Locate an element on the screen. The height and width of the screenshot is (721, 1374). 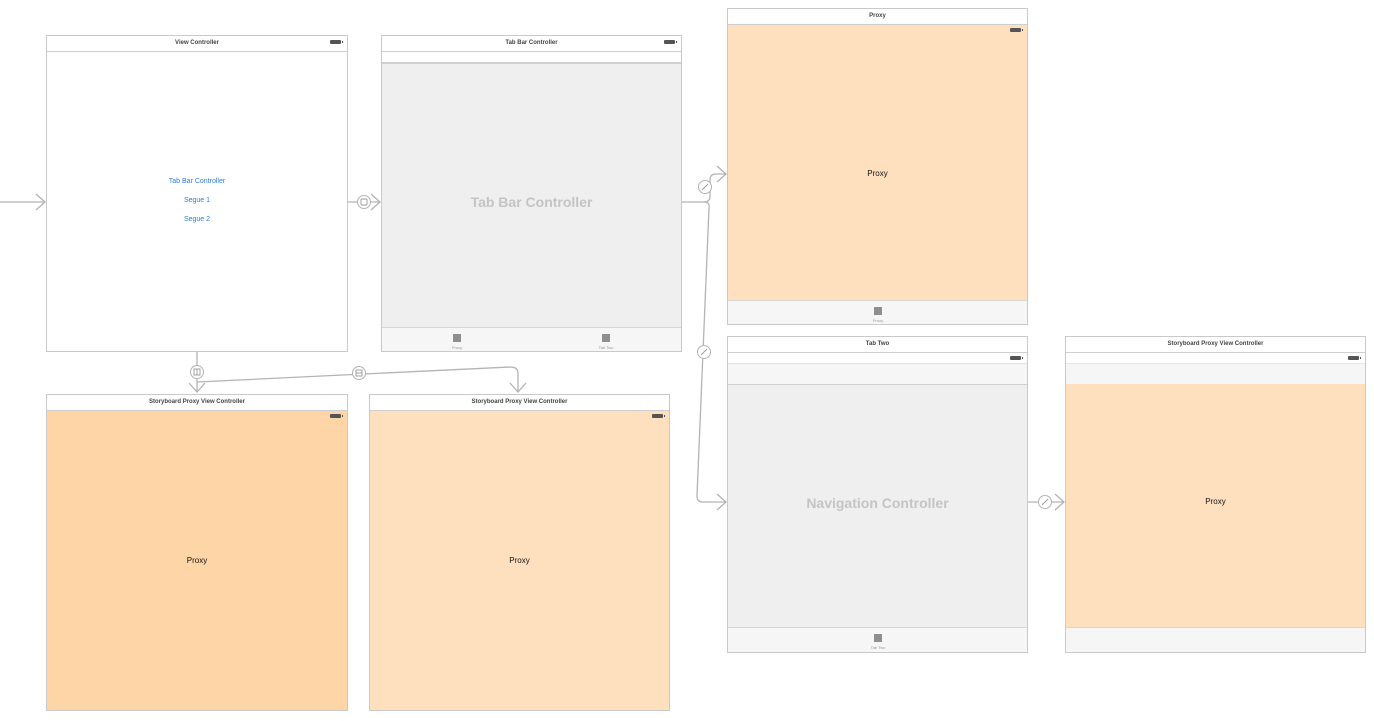
button-tab-bar-controller: Tab Bar Controller is located at coordinates (197, 181).